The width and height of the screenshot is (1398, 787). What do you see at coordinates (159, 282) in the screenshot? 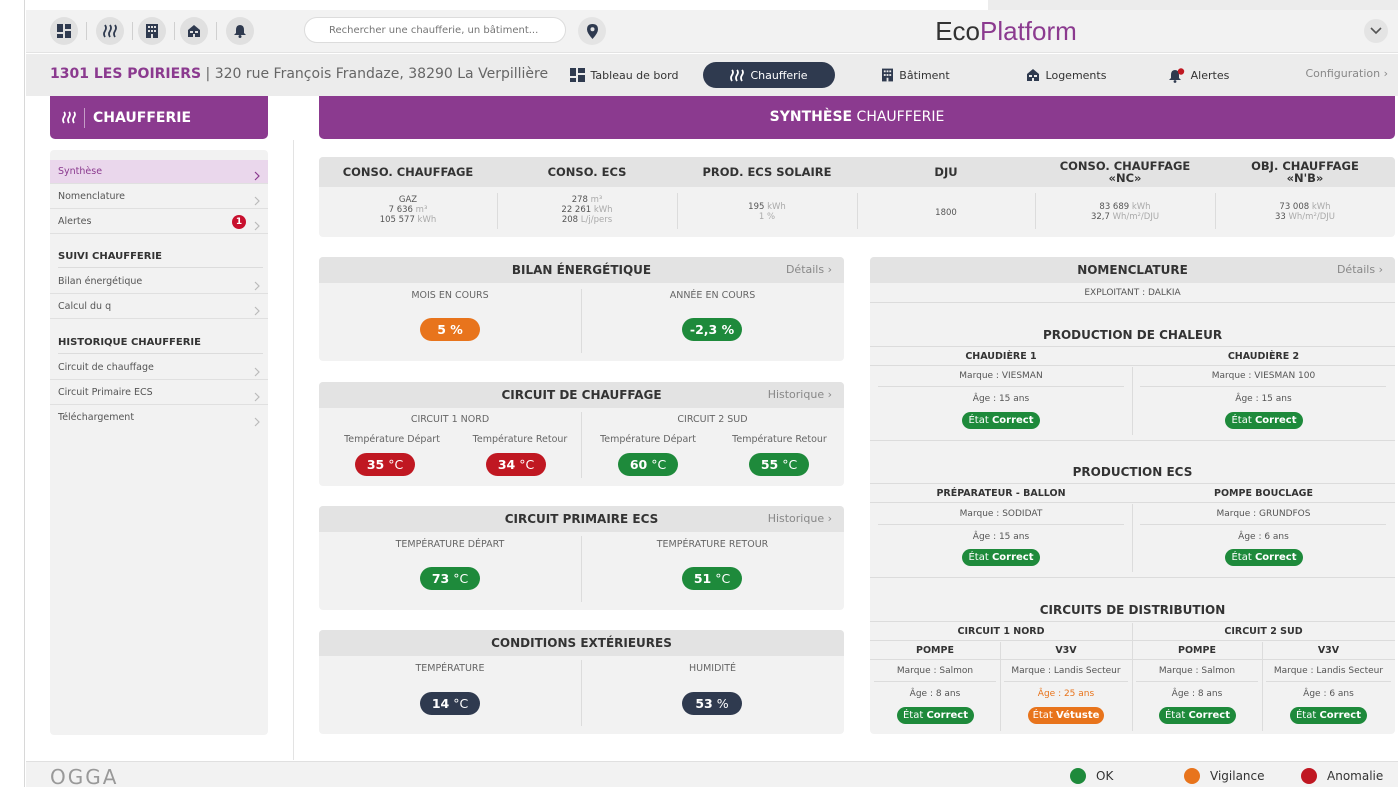
I see `sidebar-item-bilan: Bilan énergétique` at bounding box center [159, 282].